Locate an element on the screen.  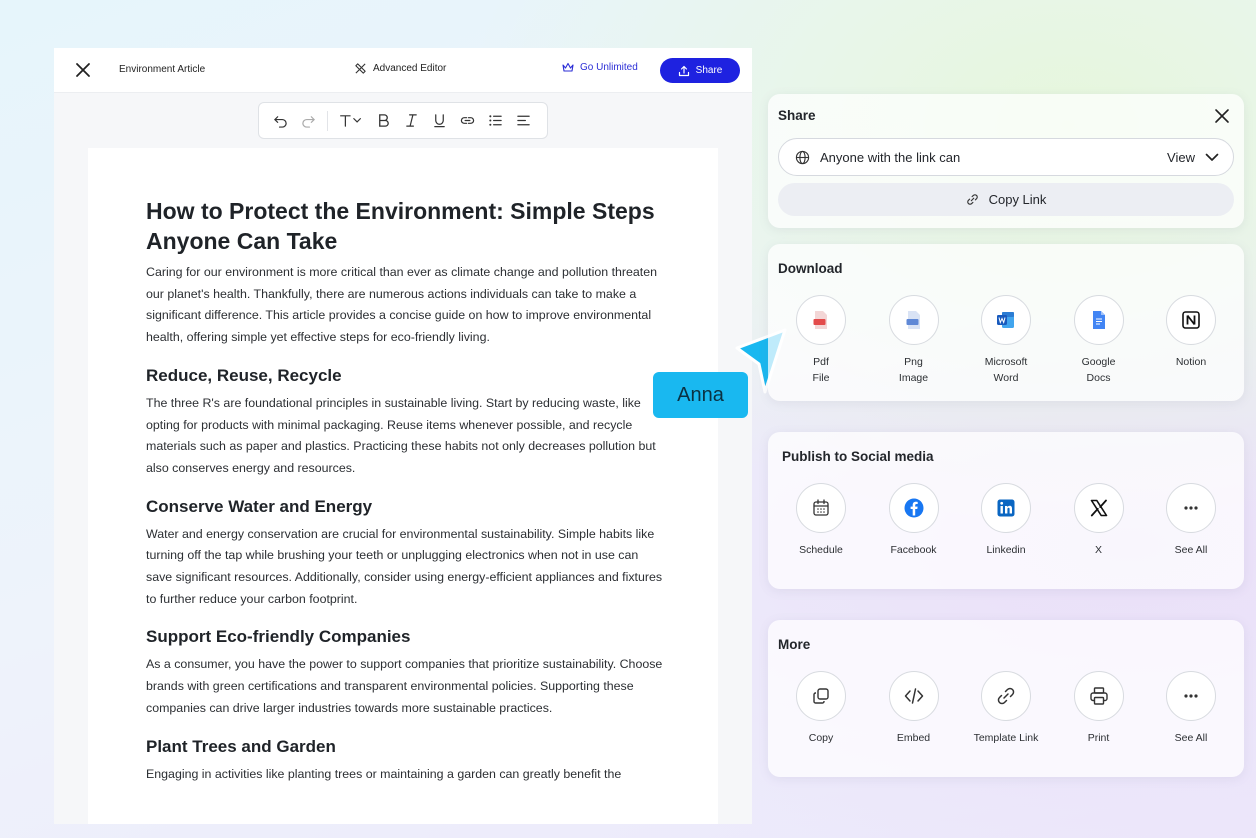
download-png-option: Png Image is located at coordinates (914, 340).